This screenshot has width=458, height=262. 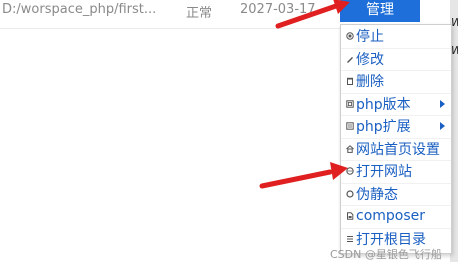 What do you see at coordinates (386, 254) in the screenshot?
I see `csdn-watermark: CSDN @星银色飞行船` at bounding box center [386, 254].